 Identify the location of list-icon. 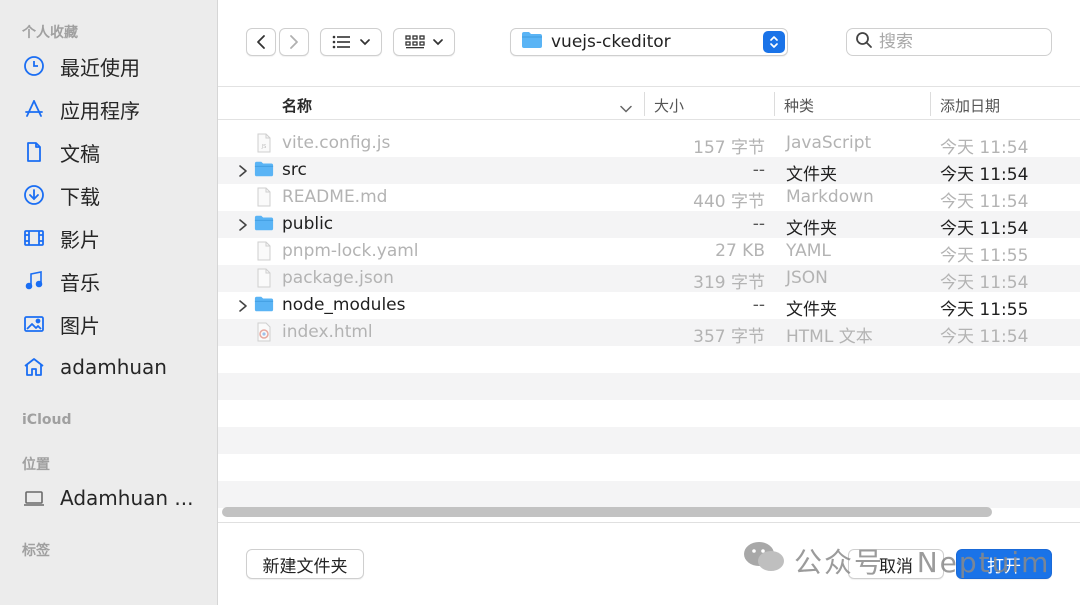
(342, 42).